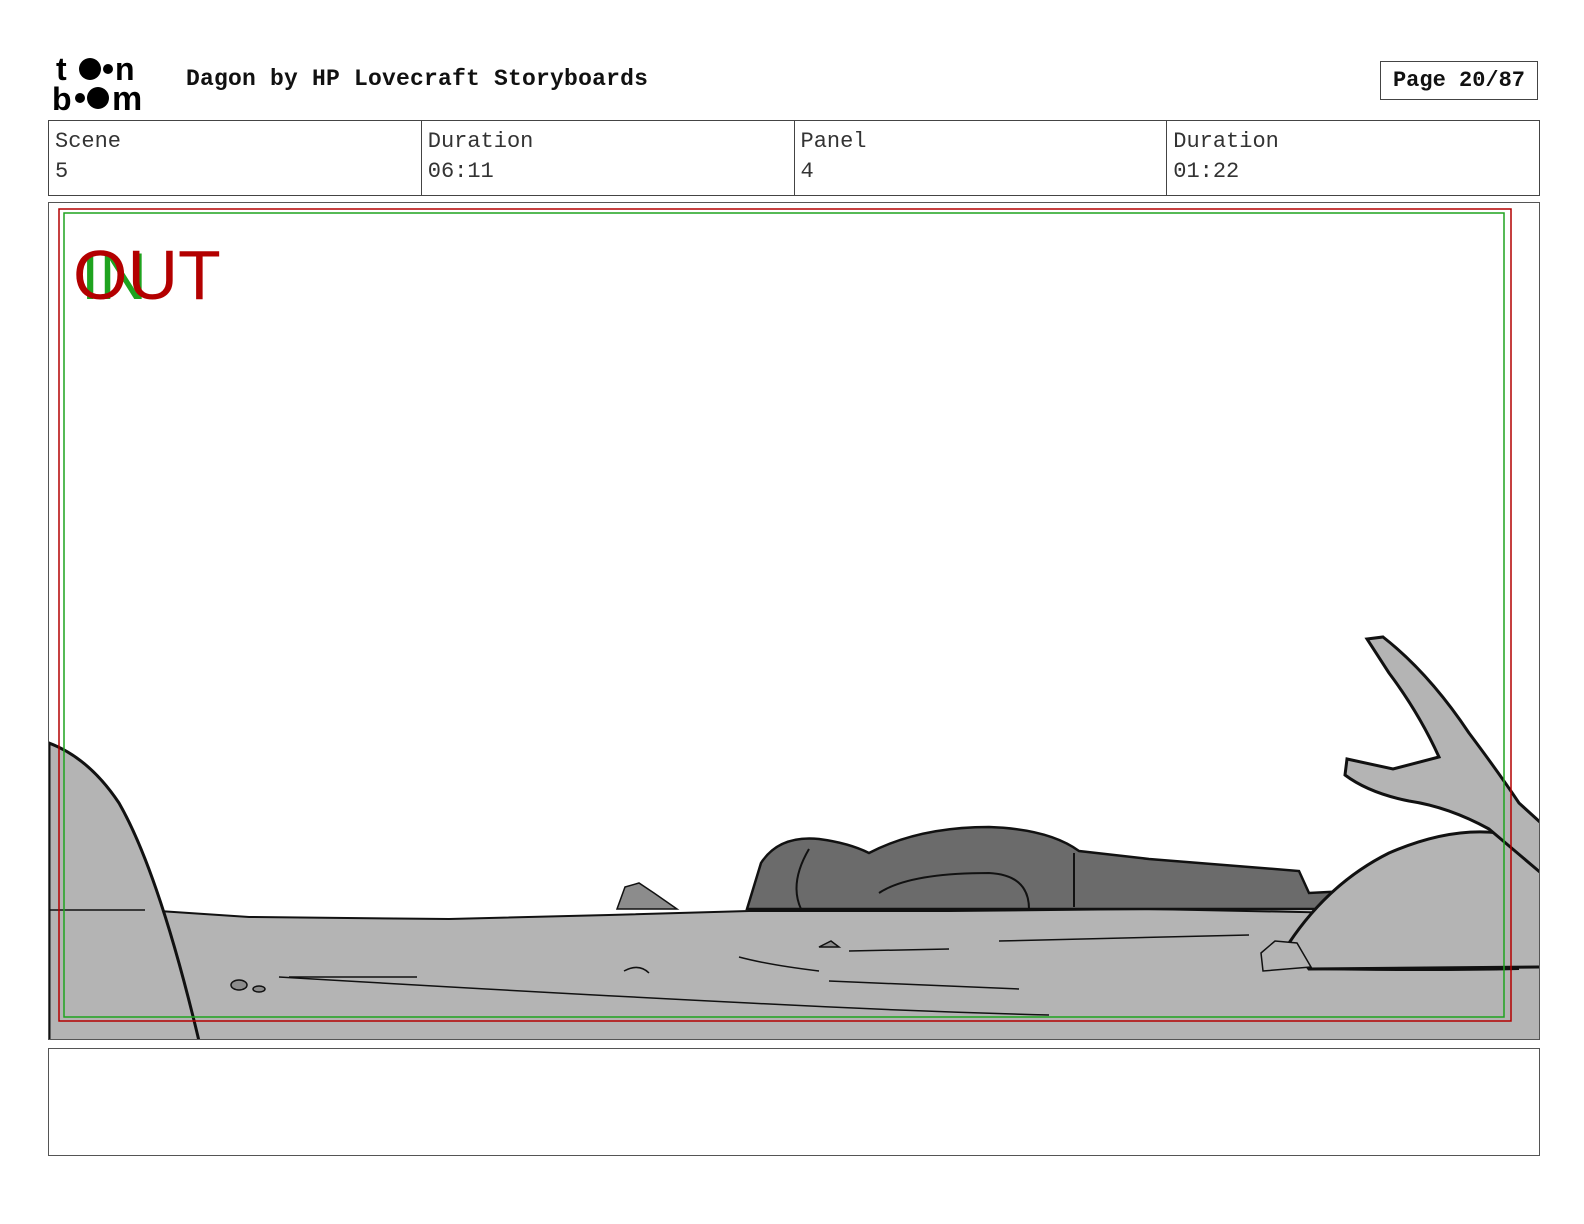 Image resolution: width=1584 pixels, height=1224 pixels. I want to click on page-indicator: Page 20/87, so click(1459, 80).